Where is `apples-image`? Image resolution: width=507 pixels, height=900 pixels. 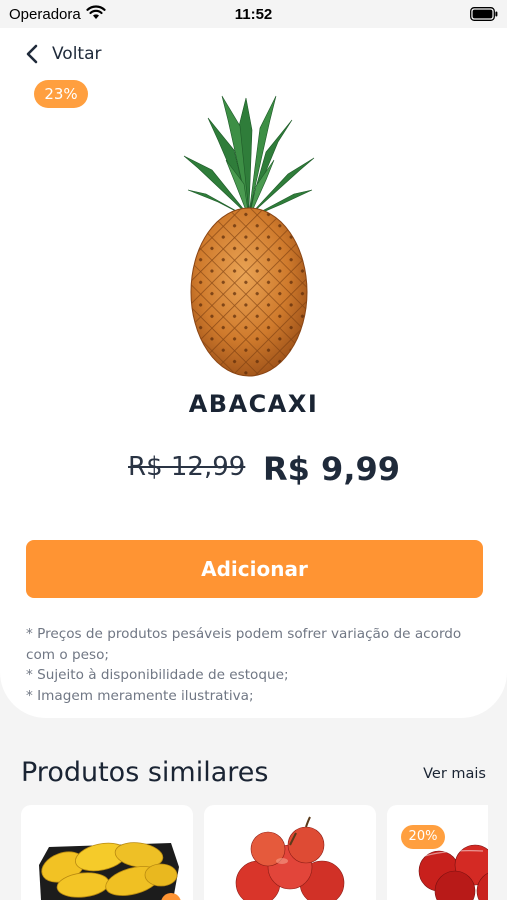 apples-image is located at coordinates (290, 858).